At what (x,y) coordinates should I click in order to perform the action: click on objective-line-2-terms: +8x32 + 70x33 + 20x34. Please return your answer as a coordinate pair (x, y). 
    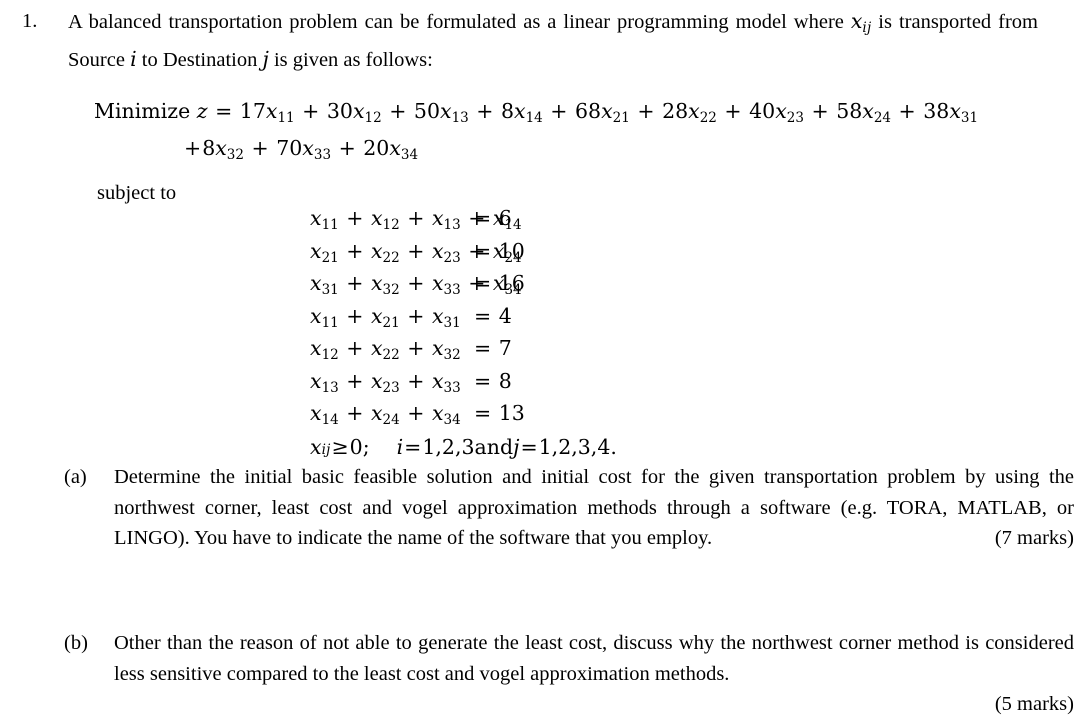
    Looking at the image, I should click on (301, 150).